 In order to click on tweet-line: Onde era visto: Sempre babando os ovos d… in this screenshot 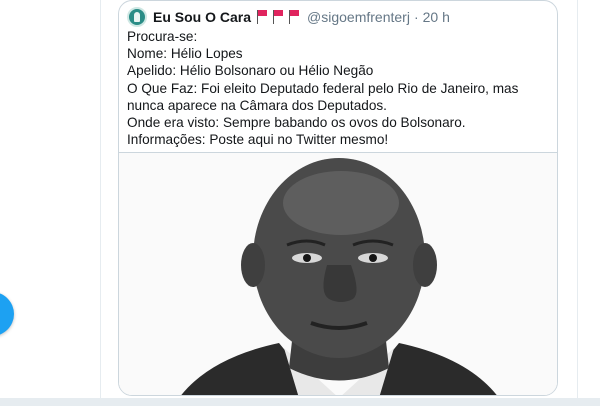, I will do `click(296, 123)`.